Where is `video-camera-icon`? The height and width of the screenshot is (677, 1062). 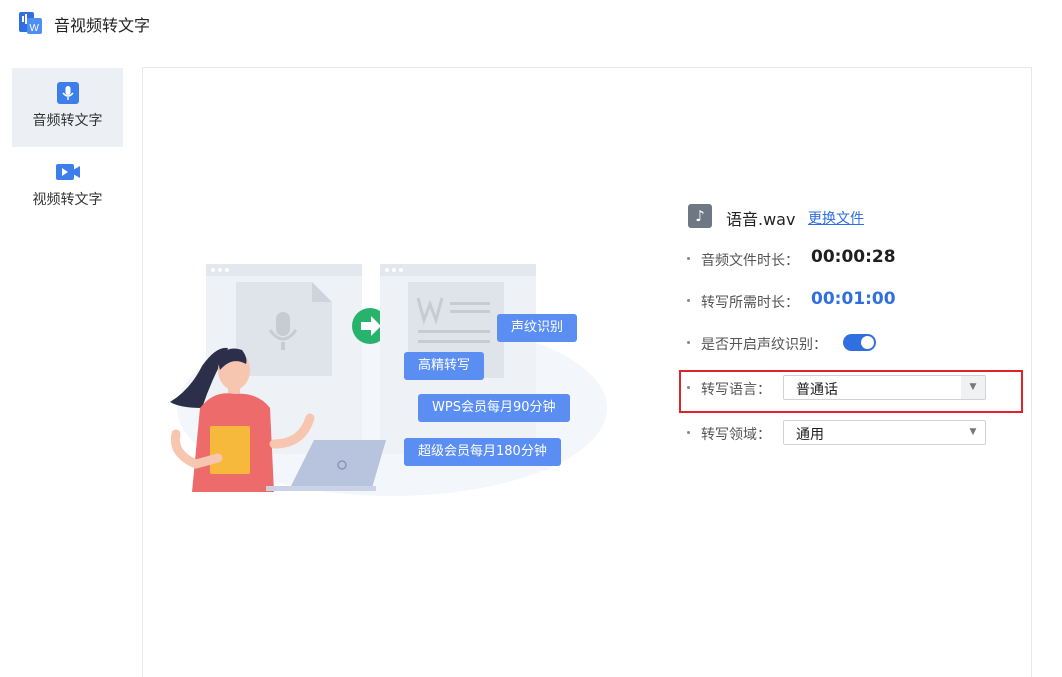 video-camera-icon is located at coordinates (67, 172).